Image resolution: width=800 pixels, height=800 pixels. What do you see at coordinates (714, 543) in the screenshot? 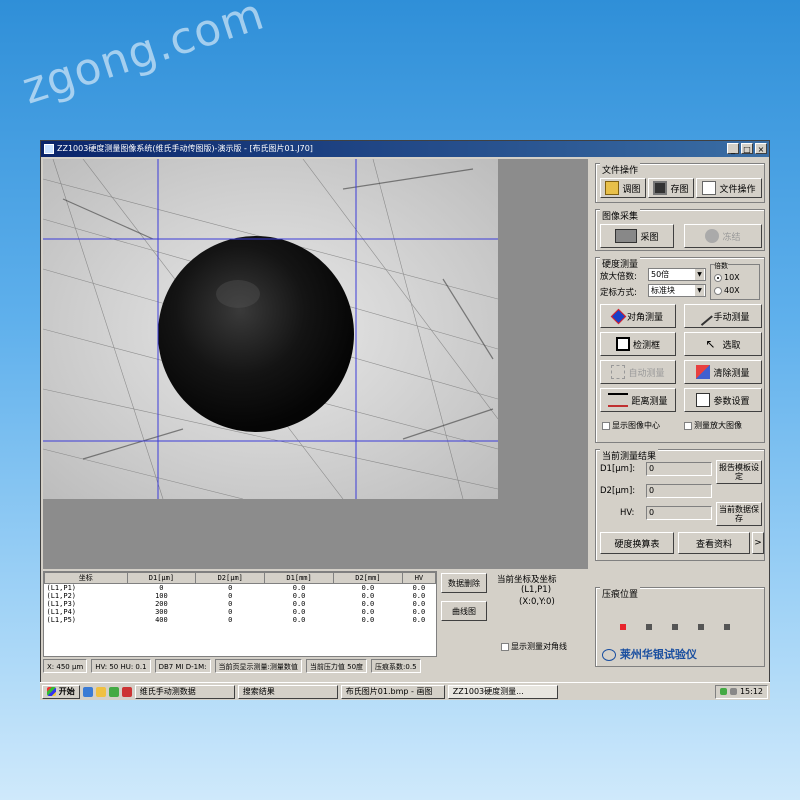
I see `view-data-button: 查看资料` at bounding box center [714, 543].